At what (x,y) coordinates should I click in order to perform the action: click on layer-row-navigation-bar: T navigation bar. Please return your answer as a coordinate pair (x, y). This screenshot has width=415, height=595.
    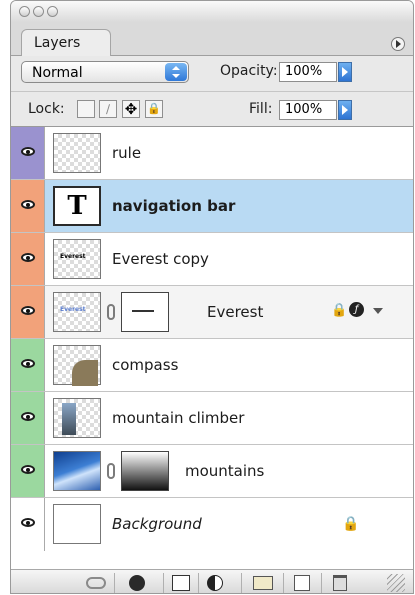
    Looking at the image, I should click on (212, 206).